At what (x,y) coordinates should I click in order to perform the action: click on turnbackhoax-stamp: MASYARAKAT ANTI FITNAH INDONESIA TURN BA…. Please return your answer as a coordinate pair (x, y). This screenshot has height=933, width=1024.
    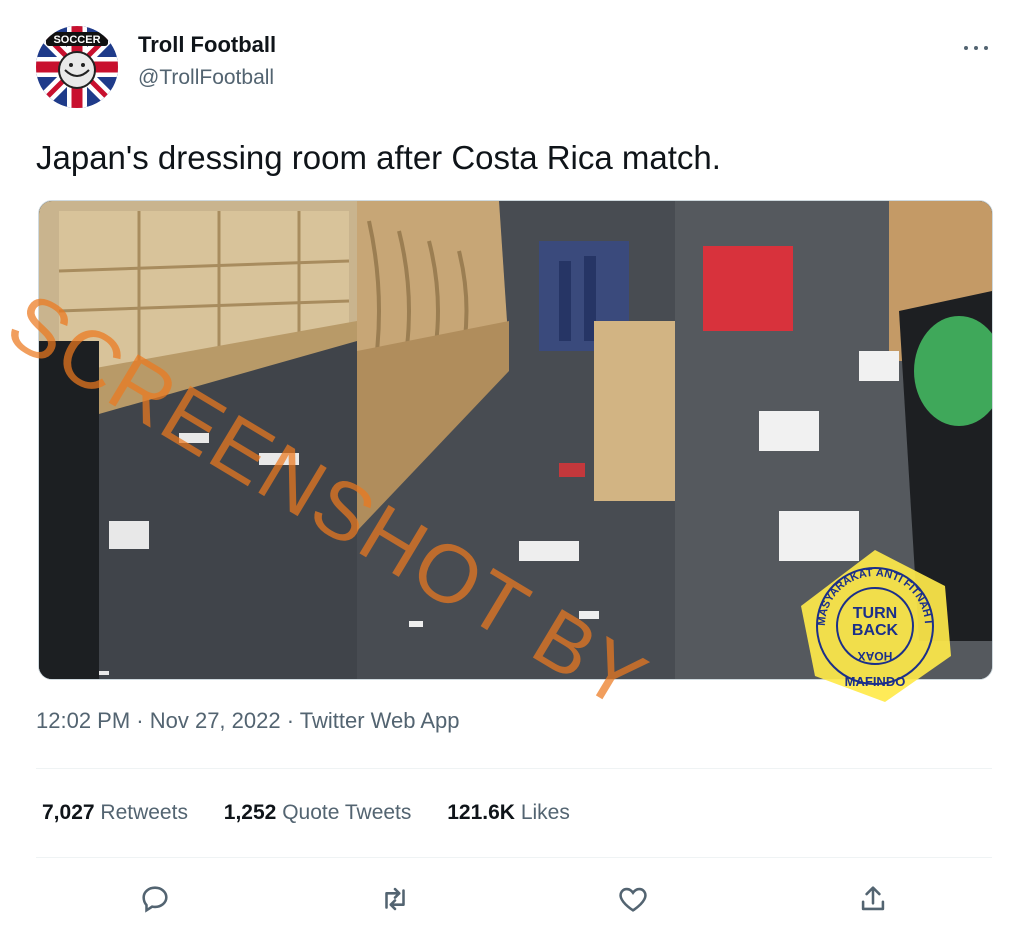
    Looking at the image, I should click on (873, 621).